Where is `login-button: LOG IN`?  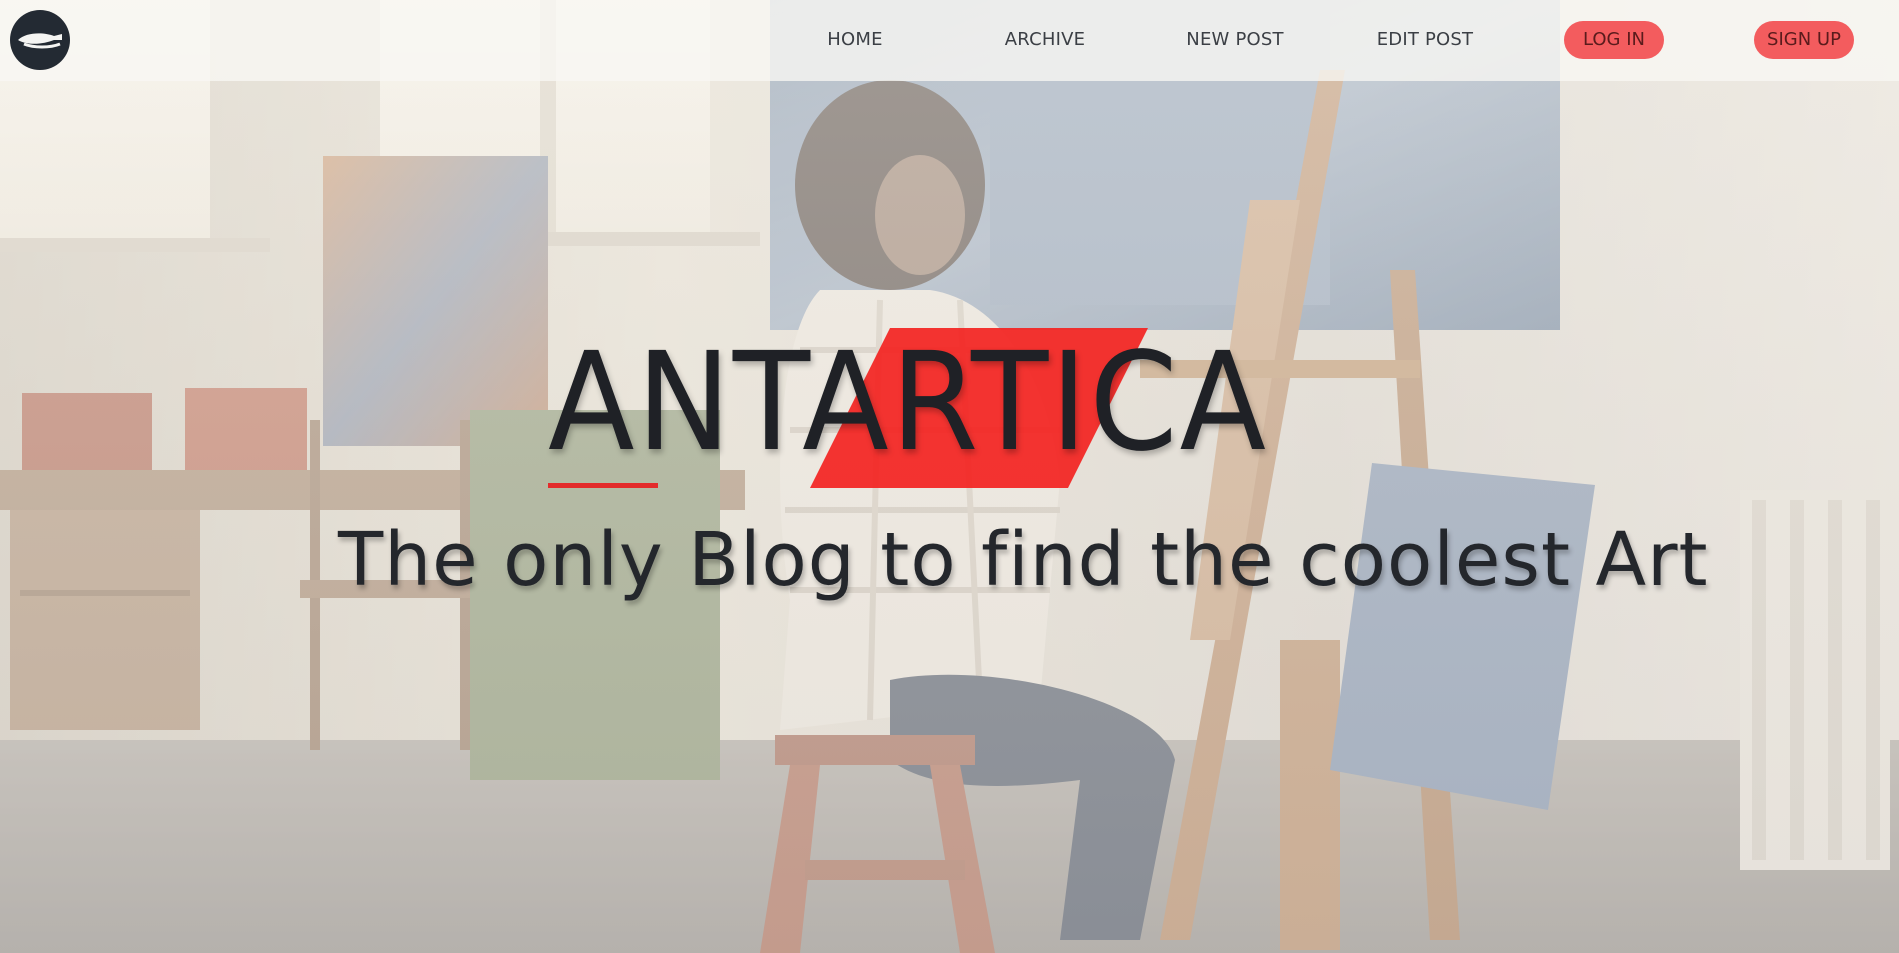
login-button: LOG IN is located at coordinates (1614, 40).